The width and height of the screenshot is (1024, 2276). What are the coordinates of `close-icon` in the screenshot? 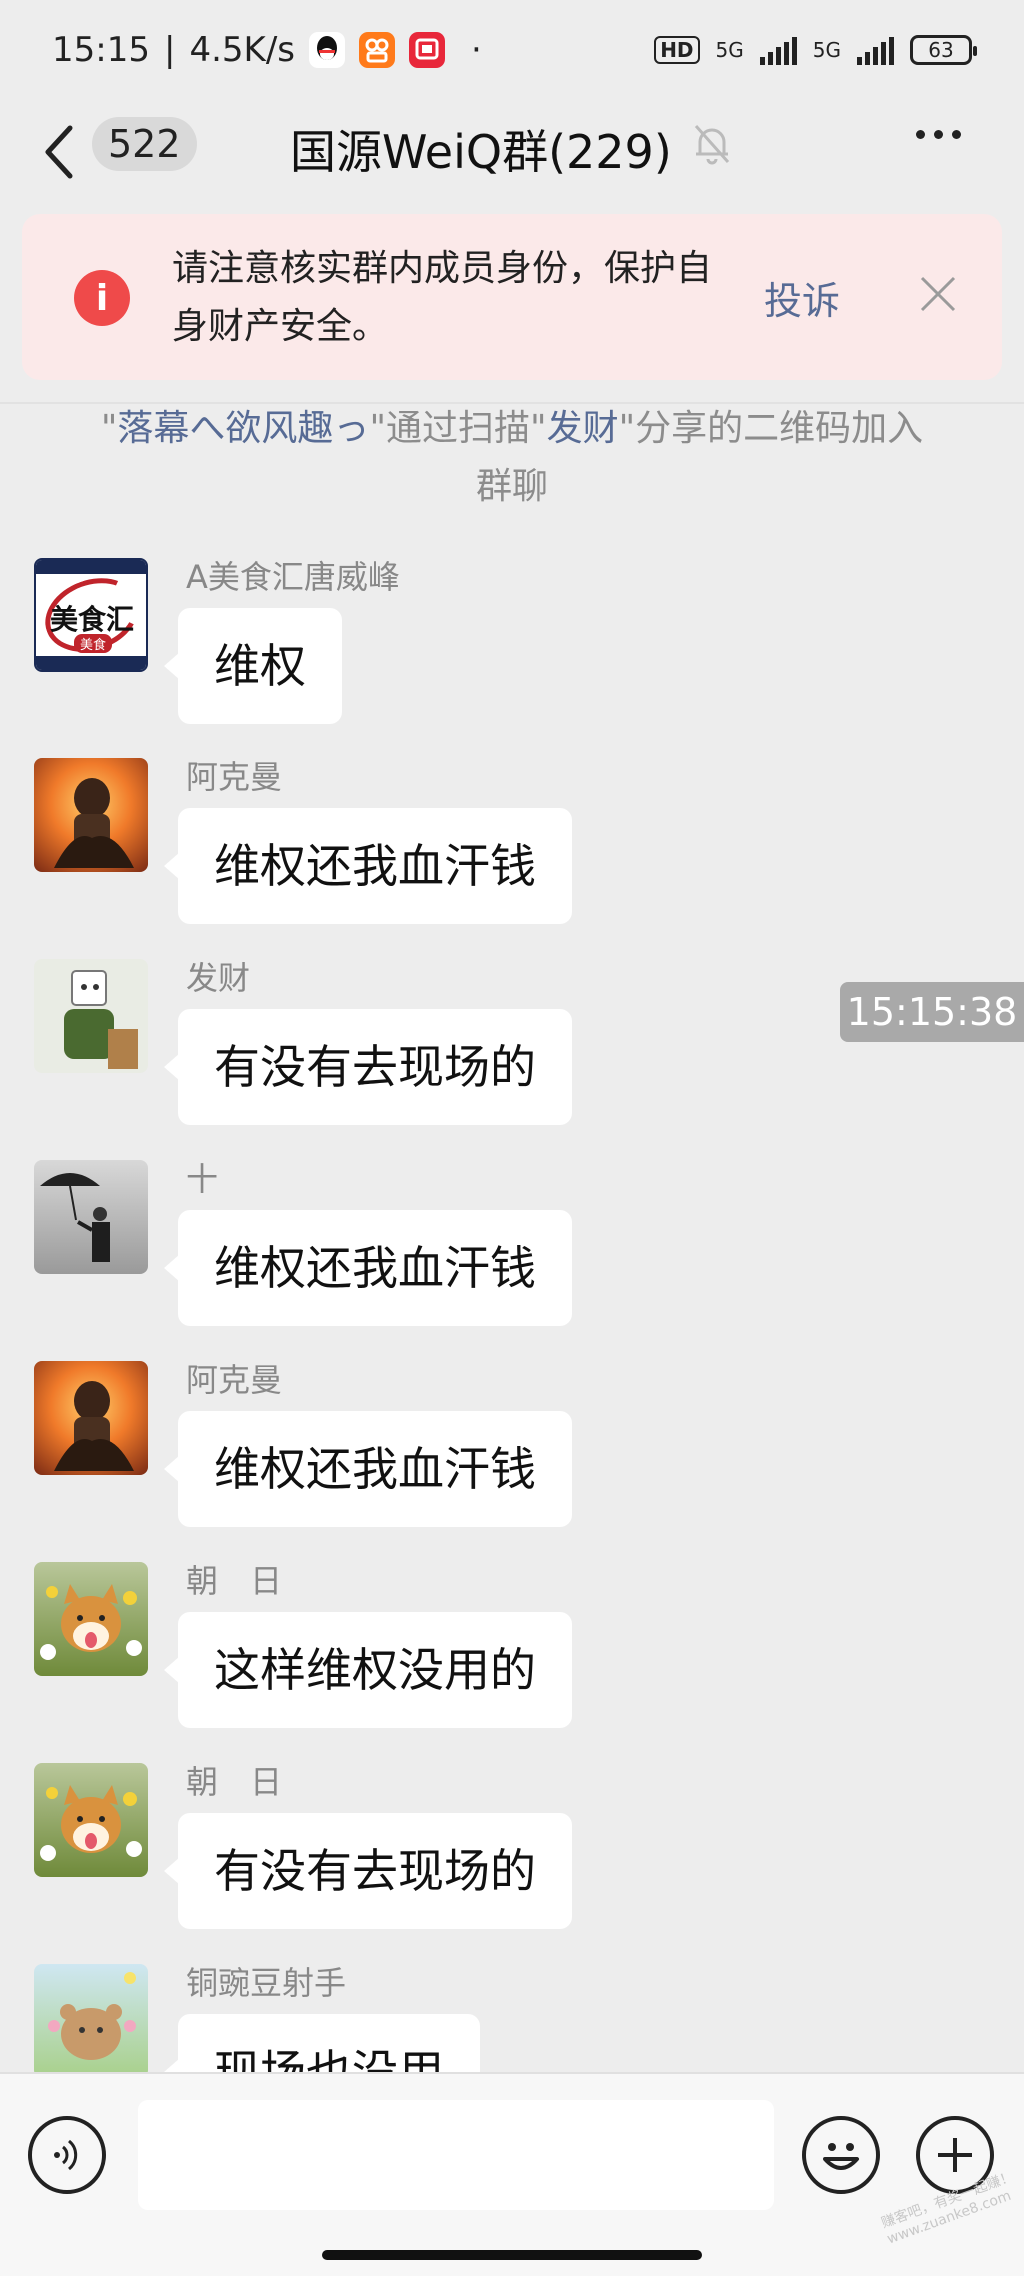 It's located at (938, 294).